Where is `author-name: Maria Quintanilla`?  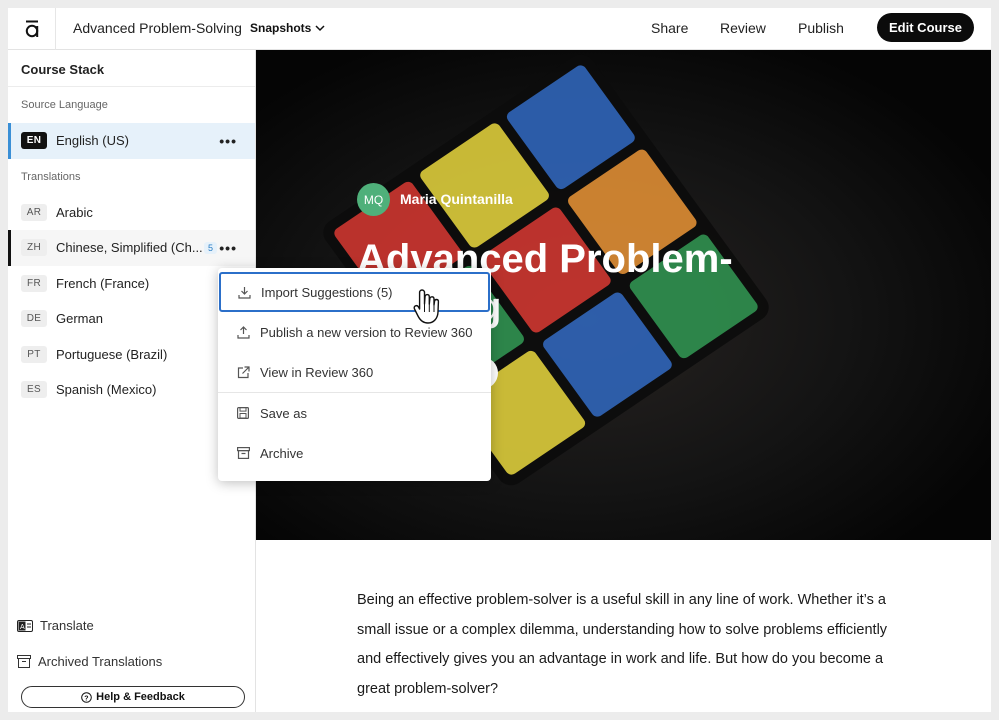
author-name: Maria Quintanilla is located at coordinates (456, 199).